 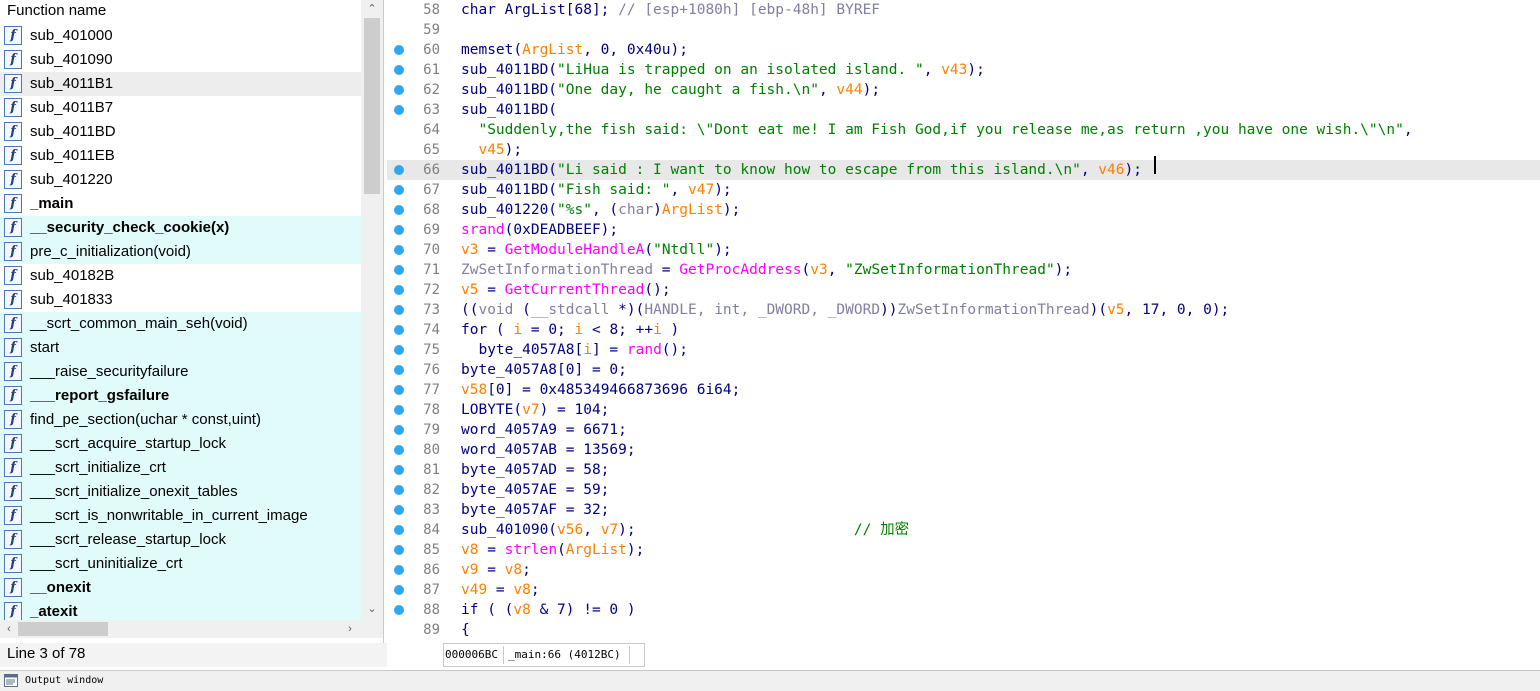 What do you see at coordinates (564, 654) in the screenshot?
I see `status-location: _main:66 (4012BC)` at bounding box center [564, 654].